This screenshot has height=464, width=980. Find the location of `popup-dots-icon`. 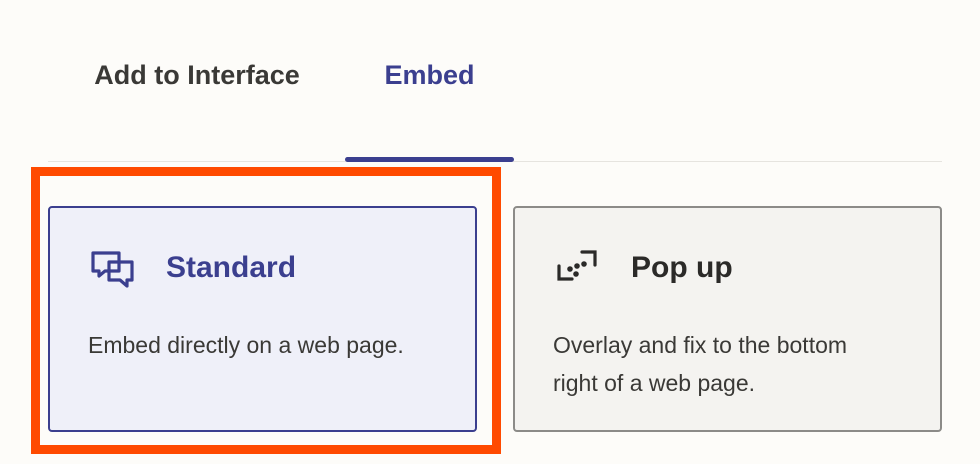

popup-dots-icon is located at coordinates (577, 265).